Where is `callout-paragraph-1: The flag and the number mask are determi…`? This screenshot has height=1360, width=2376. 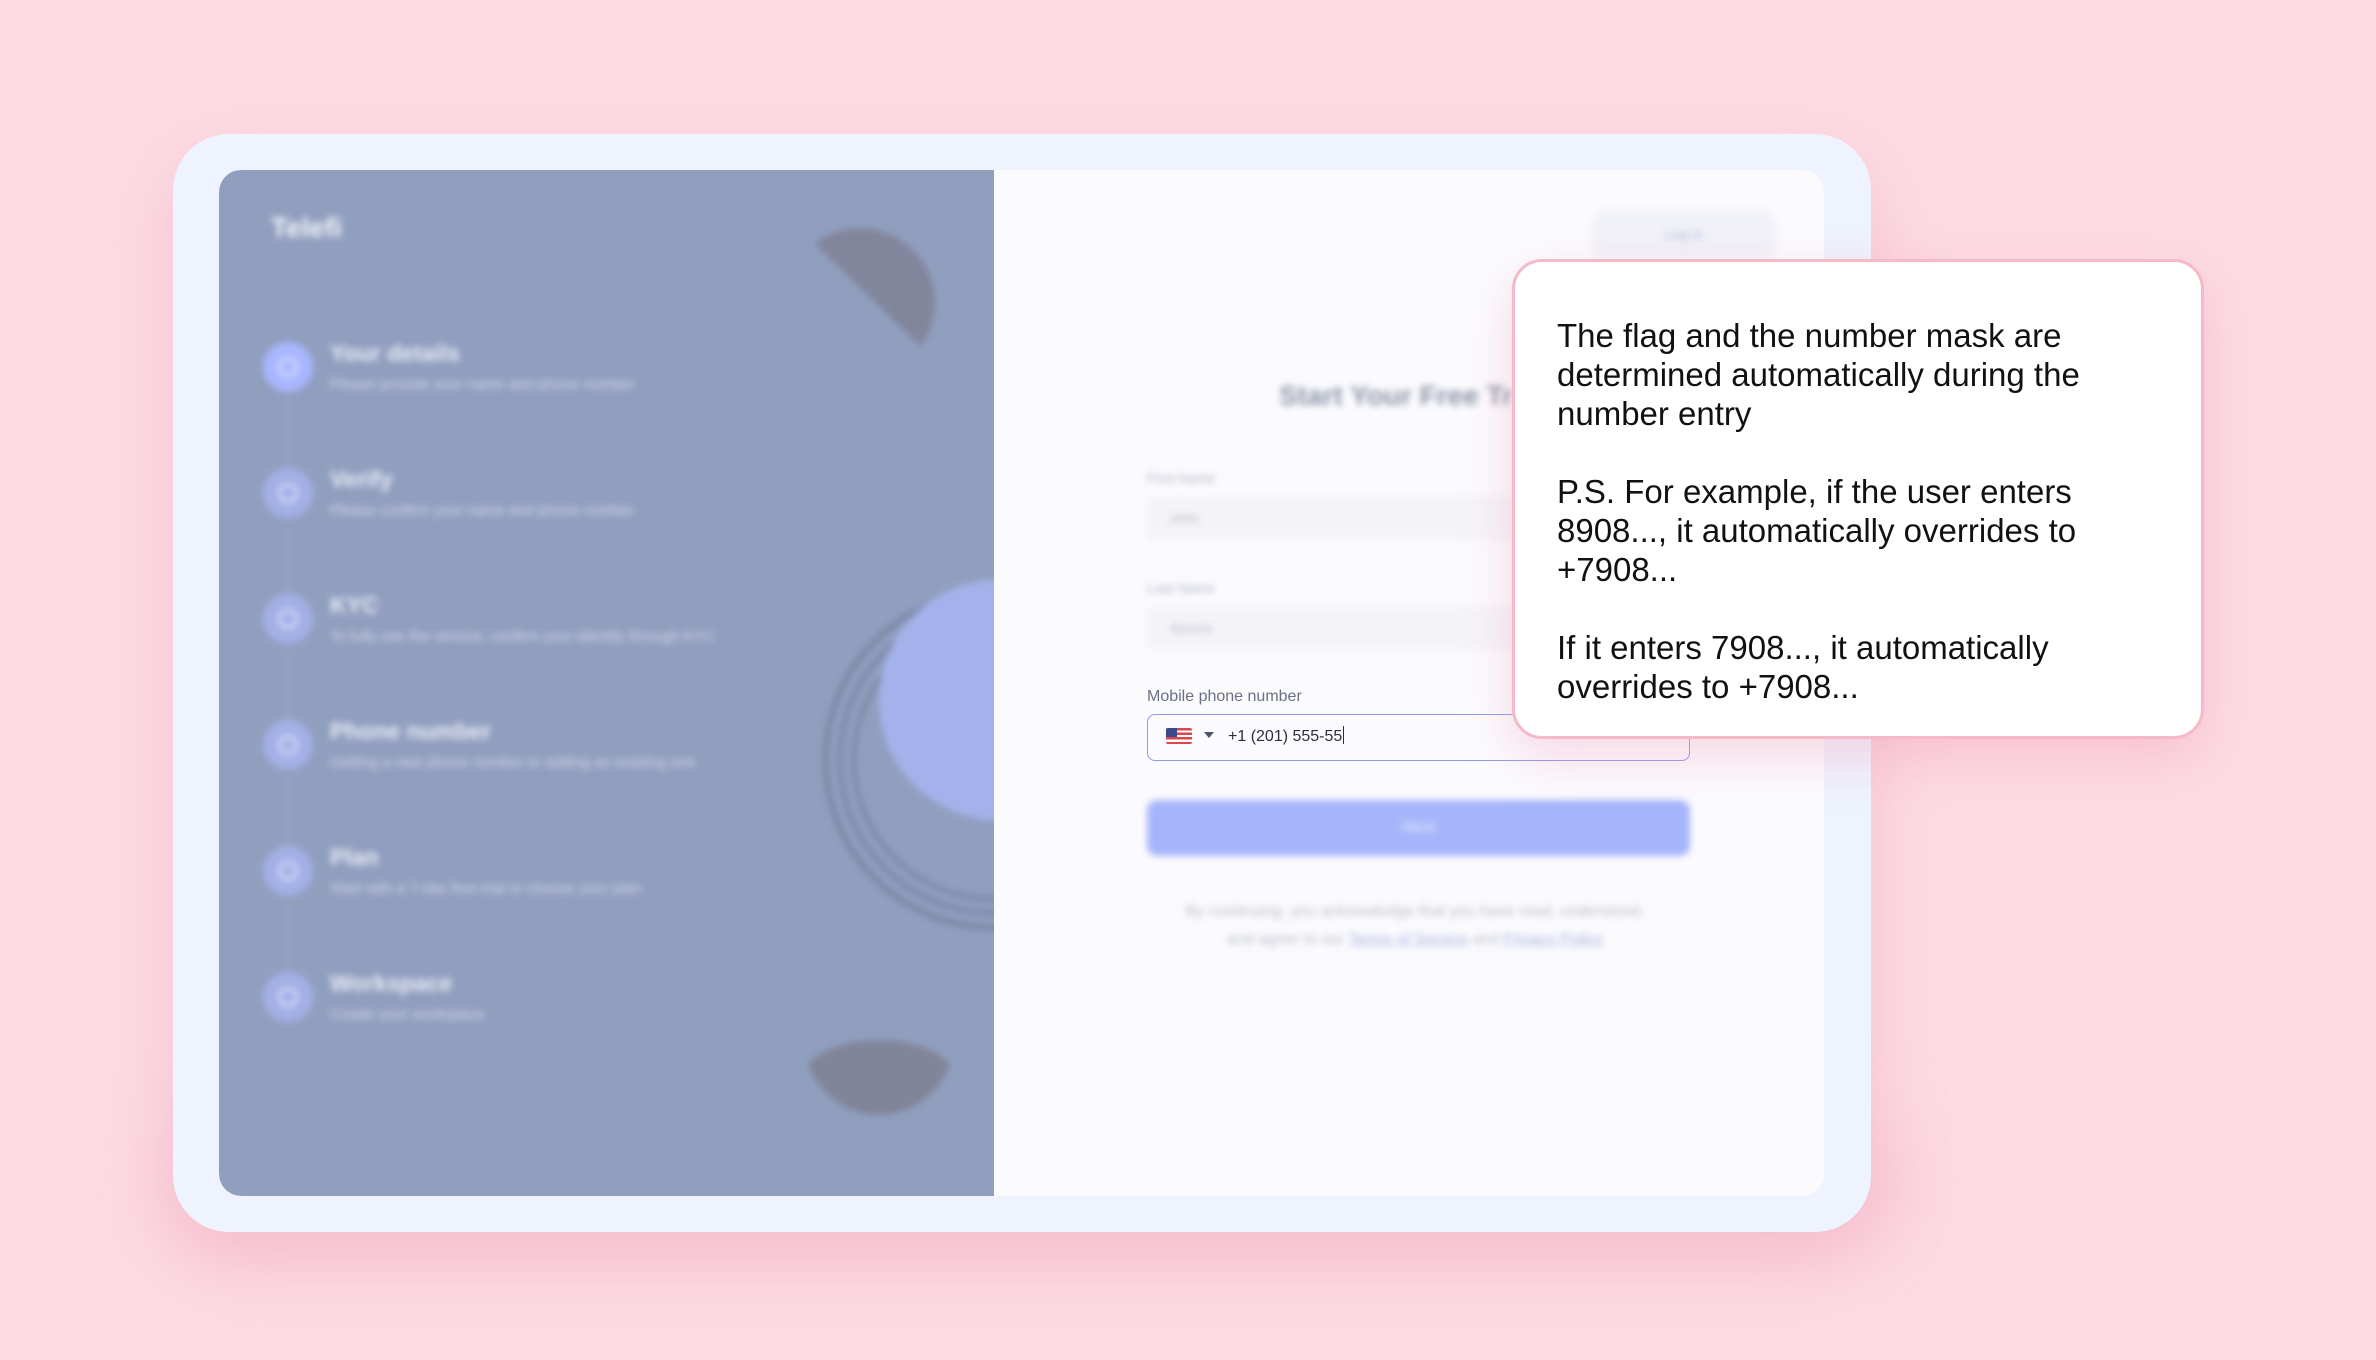
callout-paragraph-1: The flag and the number mask are determi… is located at coordinates (1818, 374).